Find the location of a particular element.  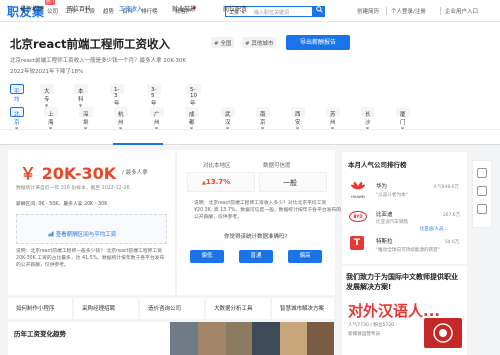

ad-popularity: 人气7730 / 粉丝5720 is located at coordinates (371, 325).